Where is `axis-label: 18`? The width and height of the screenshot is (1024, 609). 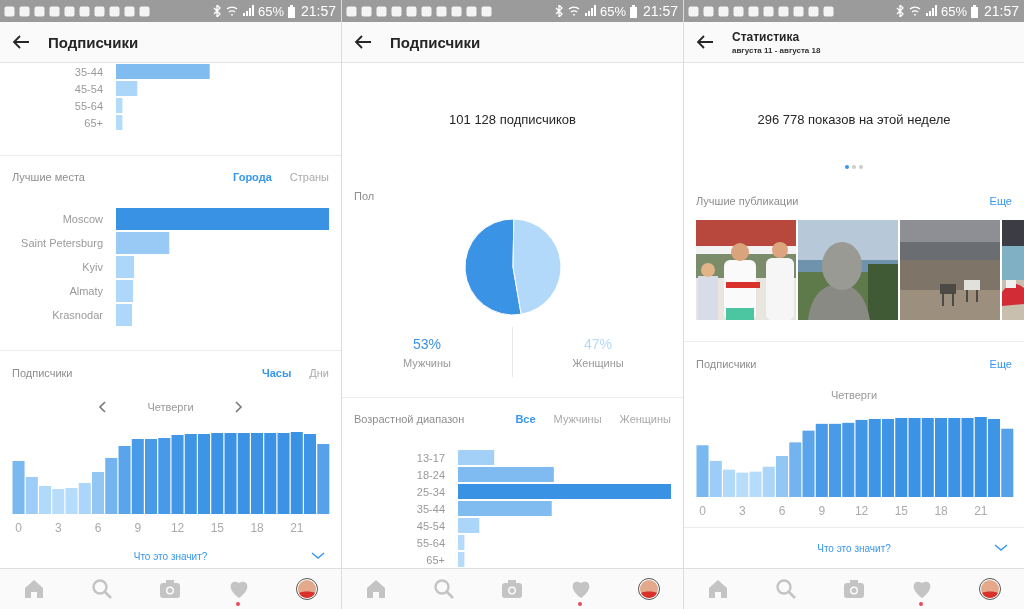
axis-label: 18 is located at coordinates (941, 511).